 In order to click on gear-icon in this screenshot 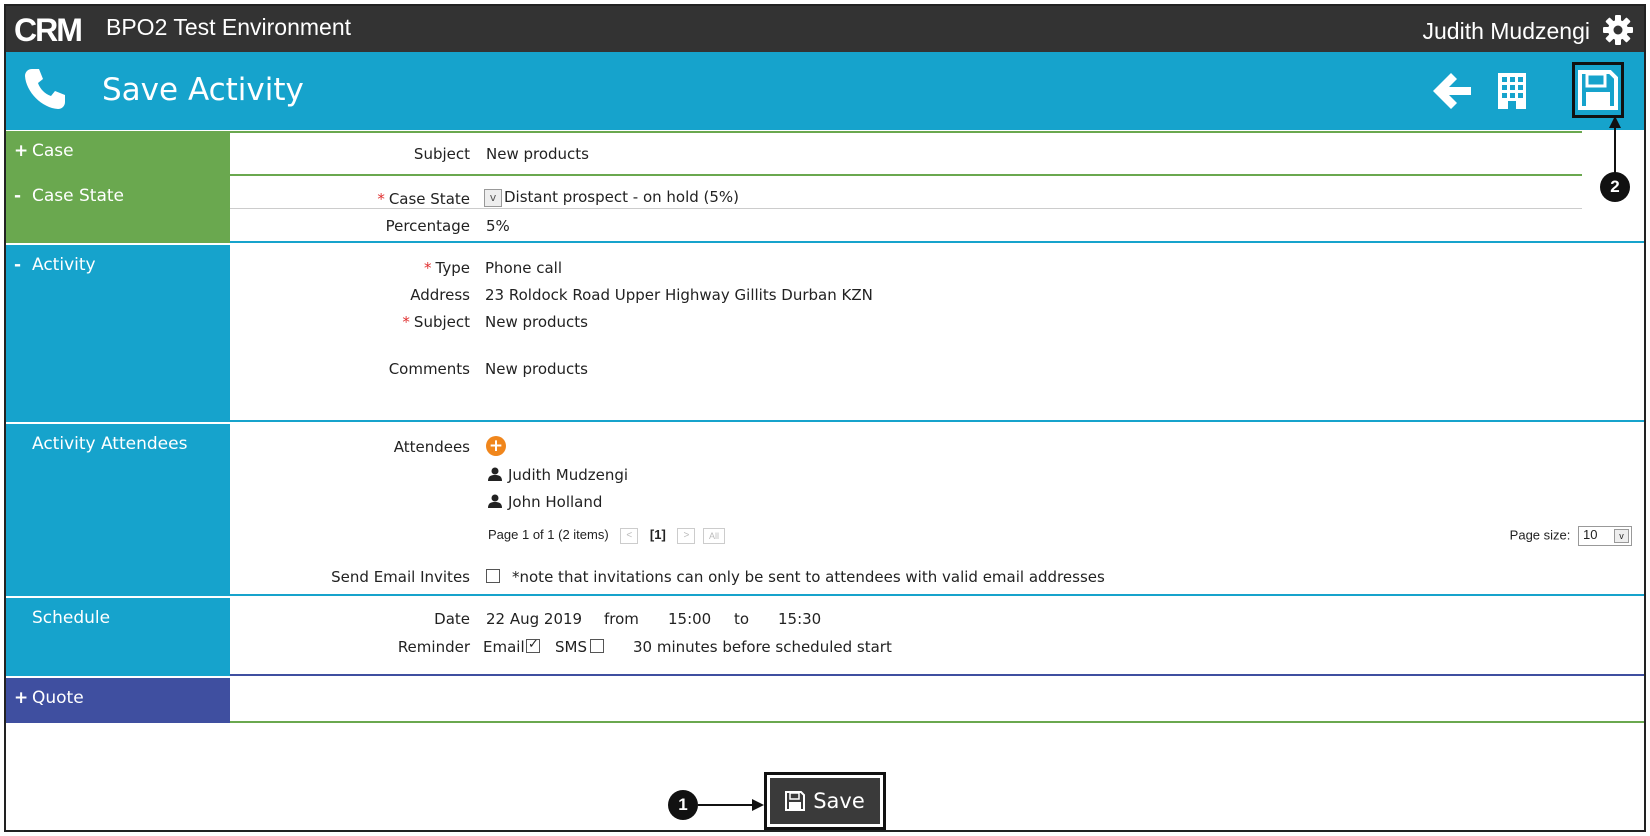, I will do `click(1618, 30)`.